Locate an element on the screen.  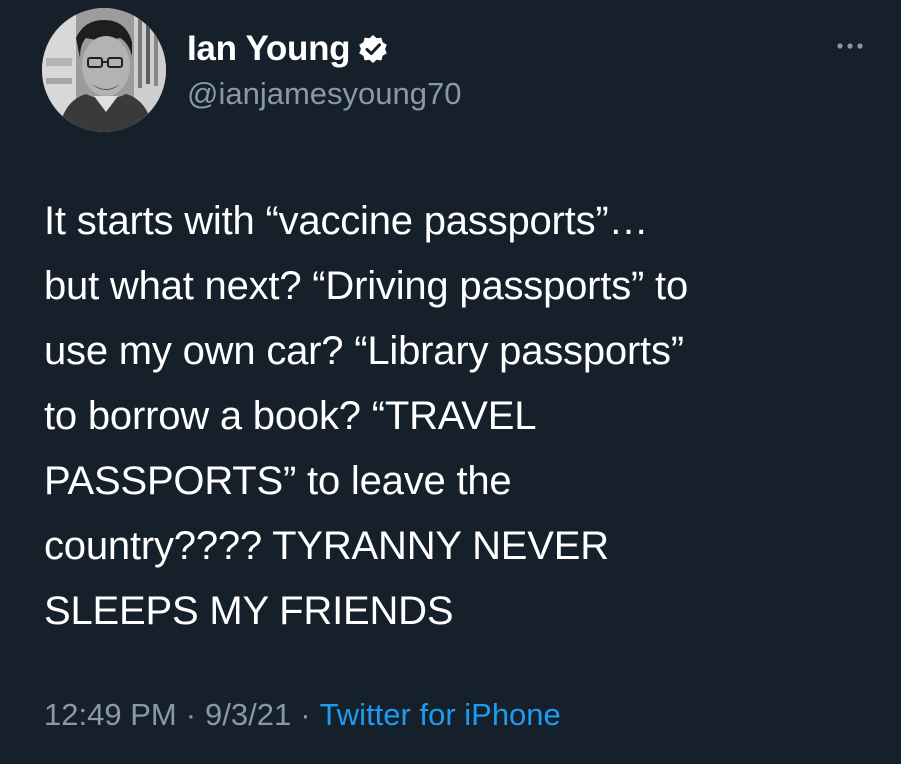
tweet-metadata: 12:49 PM · 9/3/21 · Twitter for iPhone is located at coordinates (302, 715).